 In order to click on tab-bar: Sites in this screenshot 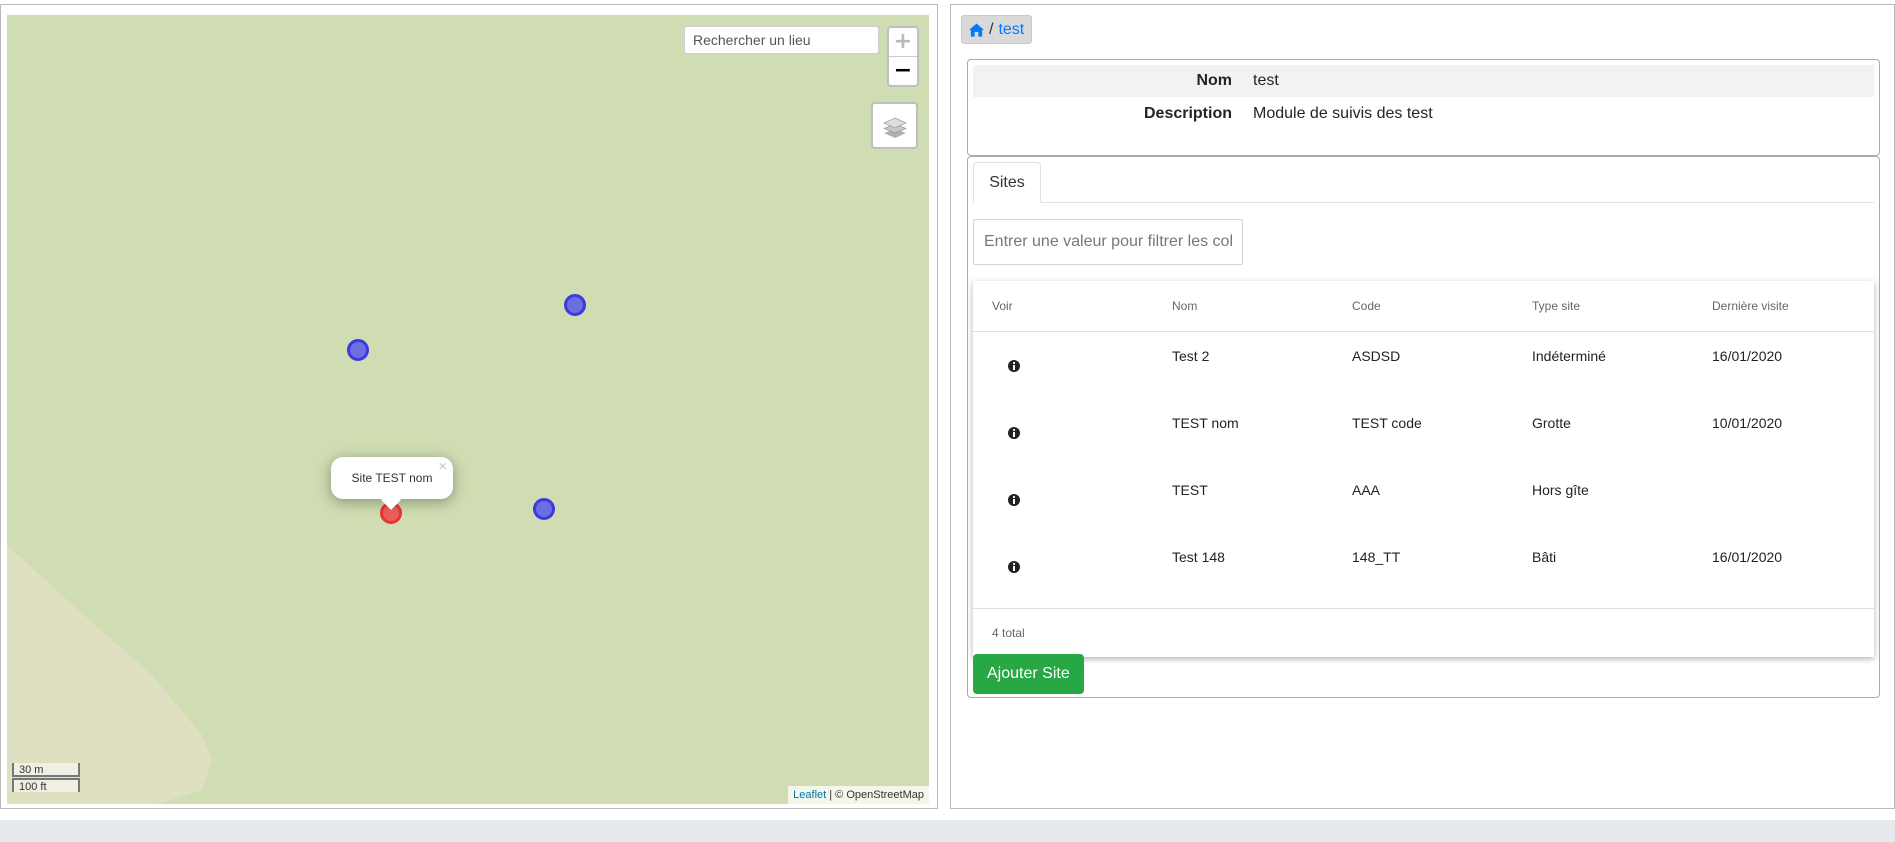, I will do `click(1423, 182)`.